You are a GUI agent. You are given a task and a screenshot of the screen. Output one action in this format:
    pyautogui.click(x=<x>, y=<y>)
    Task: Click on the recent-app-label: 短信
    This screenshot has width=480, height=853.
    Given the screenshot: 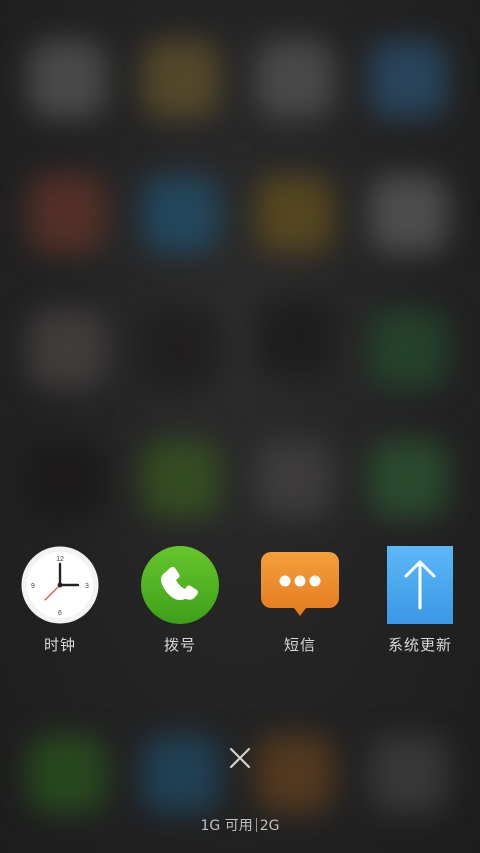 What is the action you would take?
    pyautogui.click(x=299, y=645)
    